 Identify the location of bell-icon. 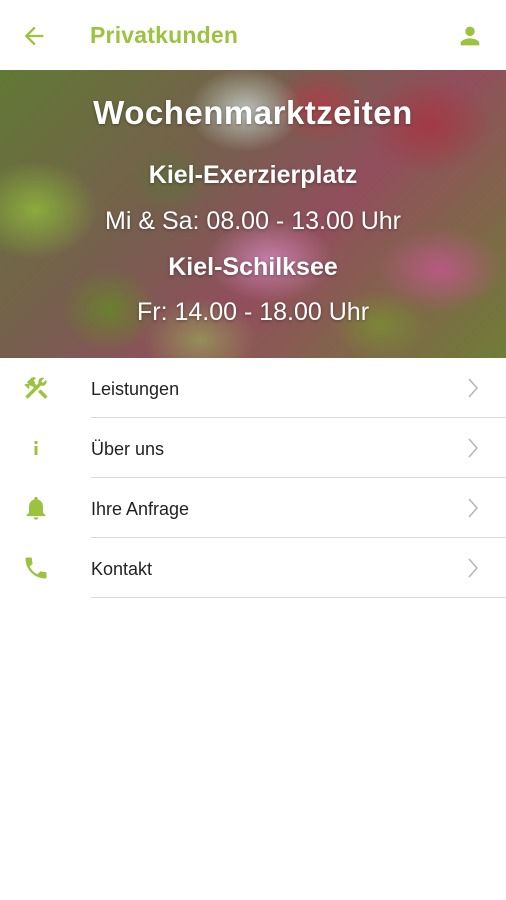
(36, 508).